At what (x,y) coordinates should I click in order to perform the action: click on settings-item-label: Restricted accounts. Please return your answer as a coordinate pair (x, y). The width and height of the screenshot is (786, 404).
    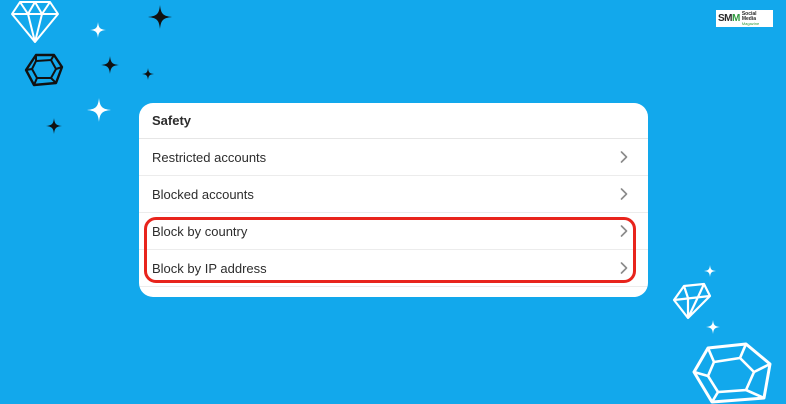
    Looking at the image, I should click on (209, 157).